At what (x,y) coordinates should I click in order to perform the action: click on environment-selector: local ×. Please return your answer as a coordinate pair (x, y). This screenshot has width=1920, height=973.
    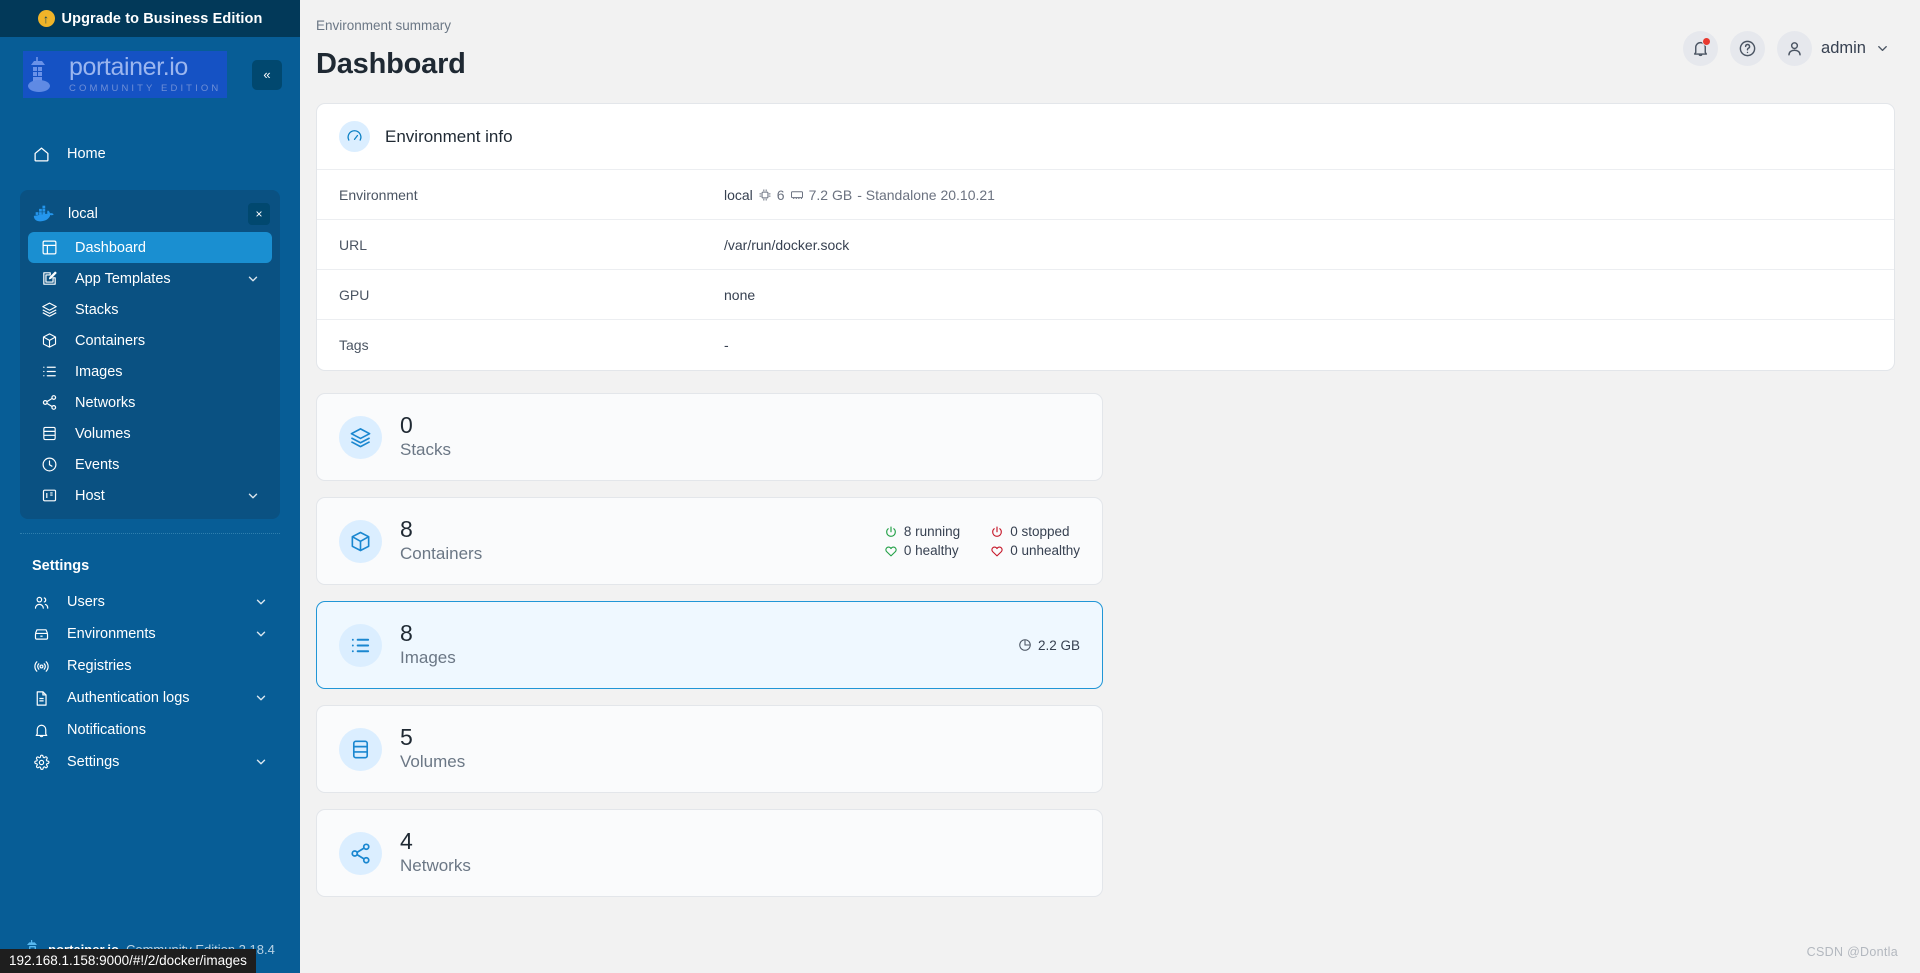
    Looking at the image, I should click on (150, 214).